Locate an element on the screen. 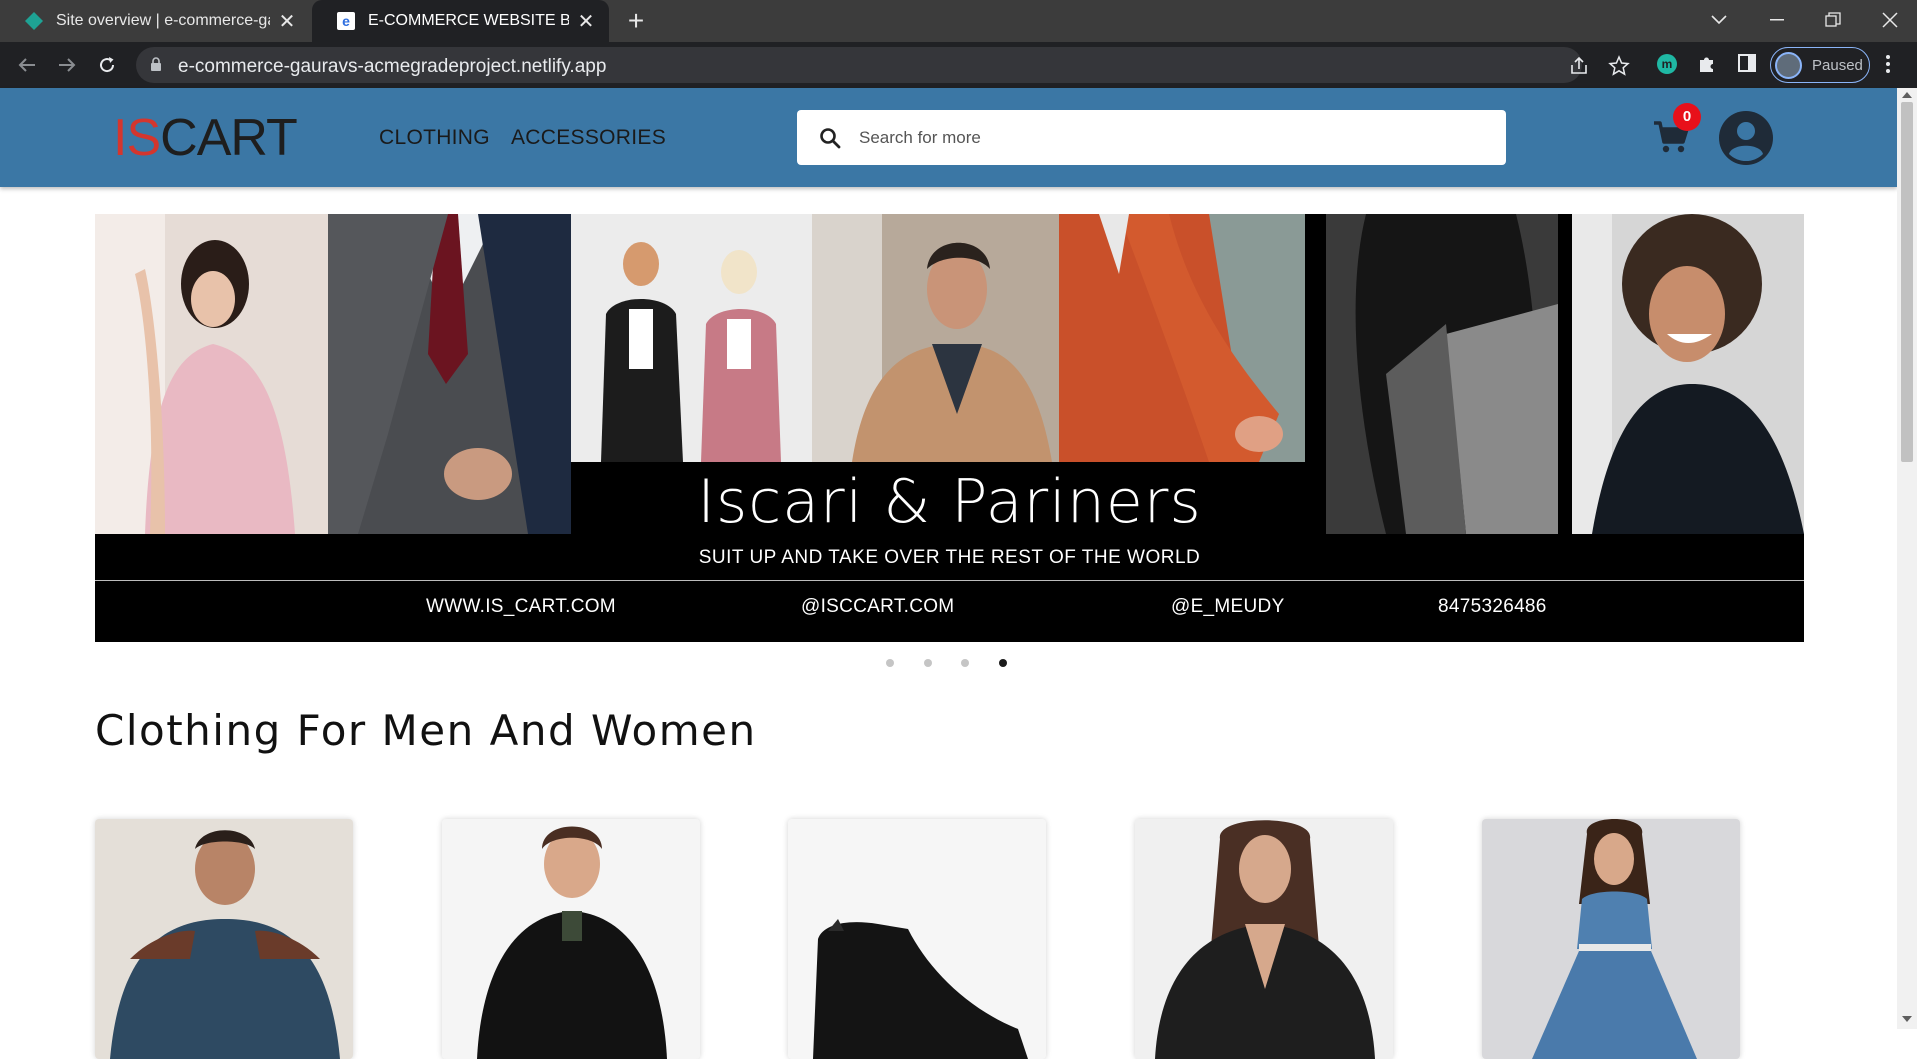  forward-button is located at coordinates (67, 65).